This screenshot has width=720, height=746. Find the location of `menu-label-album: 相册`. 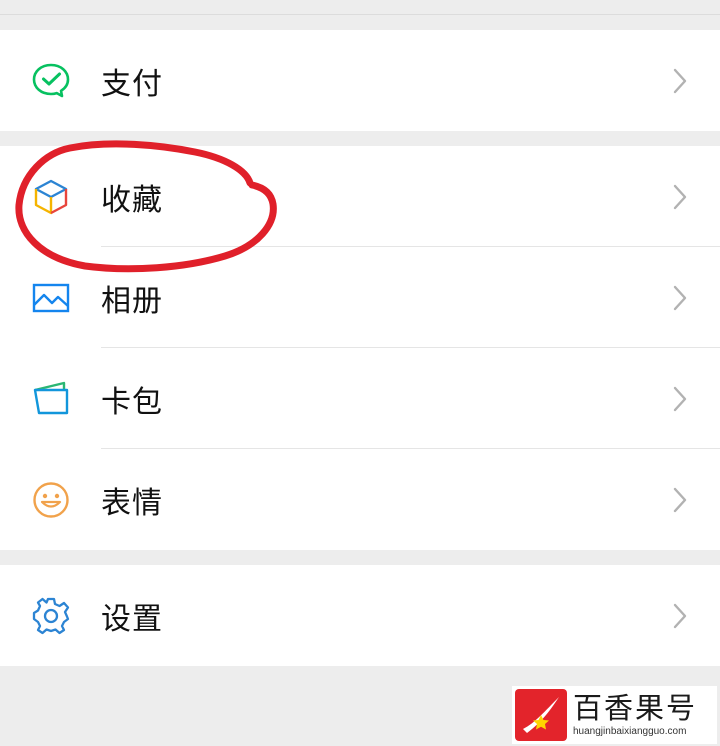

menu-label-album: 相册 is located at coordinates (132, 301).